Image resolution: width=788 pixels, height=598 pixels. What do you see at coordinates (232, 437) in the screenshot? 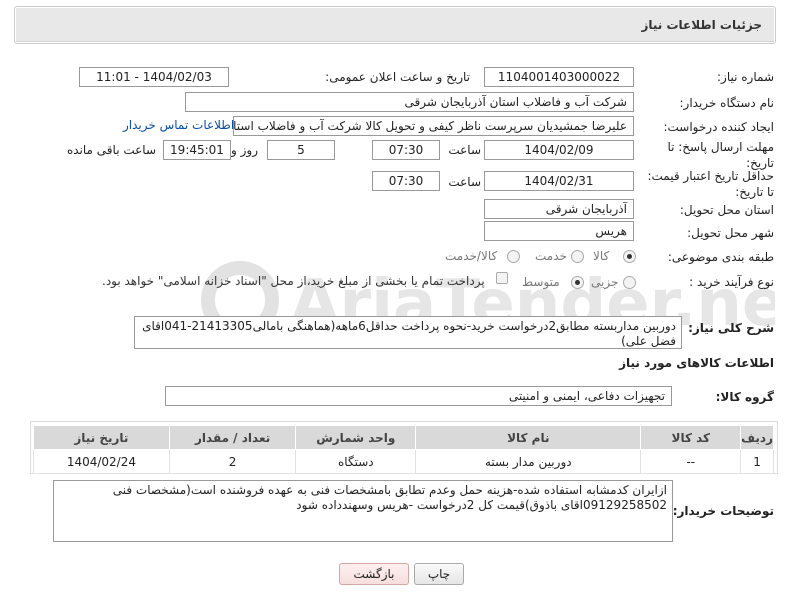
I see `col-qty: تعداد / مقدار` at bounding box center [232, 437].